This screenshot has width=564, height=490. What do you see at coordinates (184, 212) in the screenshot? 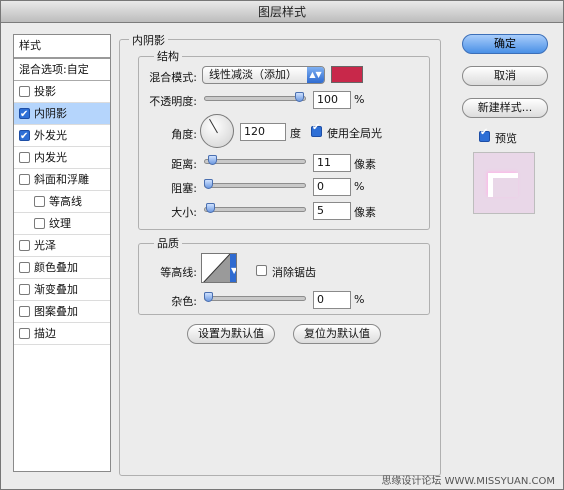
I see `size-label: 大小:` at bounding box center [184, 212].